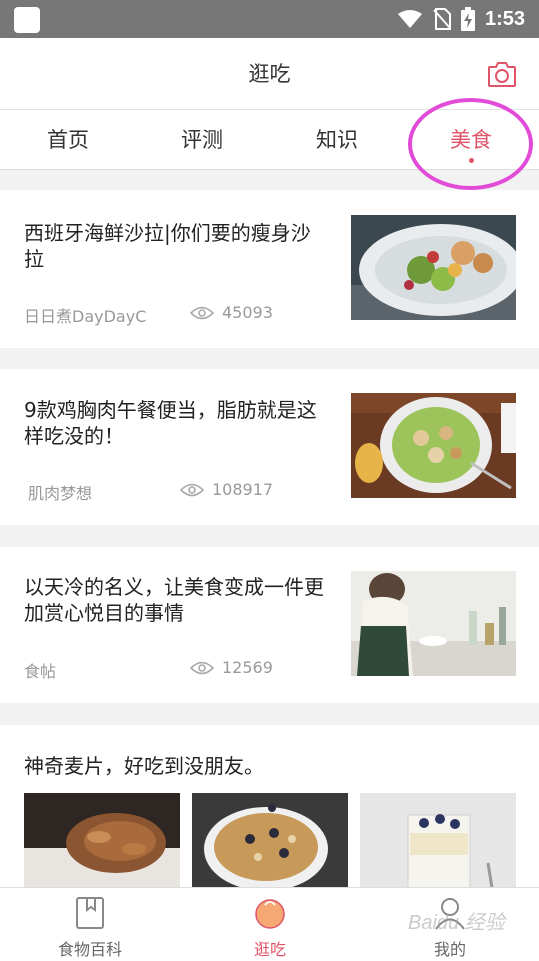  I want to click on article-source: 食帖, so click(40, 671).